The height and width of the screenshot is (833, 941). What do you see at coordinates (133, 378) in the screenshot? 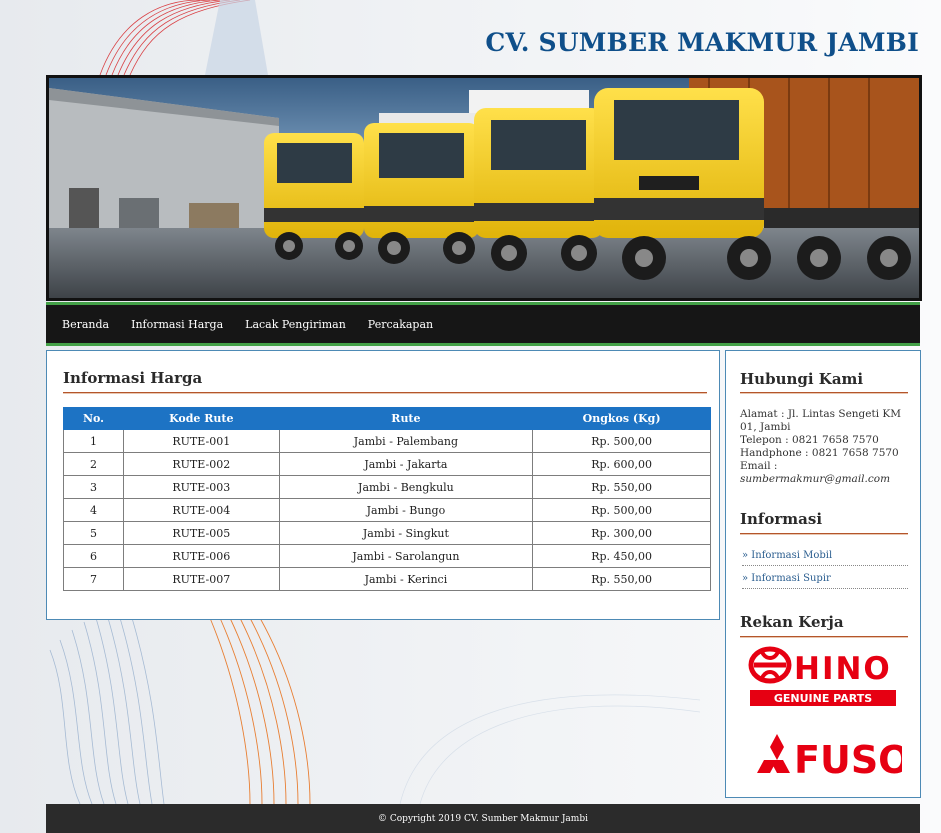
I see `page-title: Informasi Harga` at bounding box center [133, 378].